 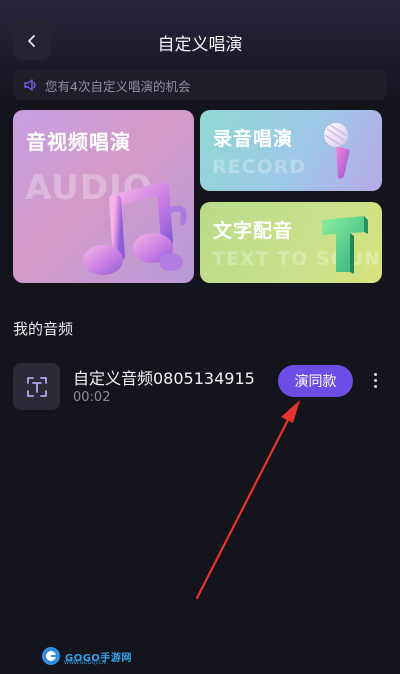 I want to click on audio-duration: 00:02, so click(x=92, y=397).